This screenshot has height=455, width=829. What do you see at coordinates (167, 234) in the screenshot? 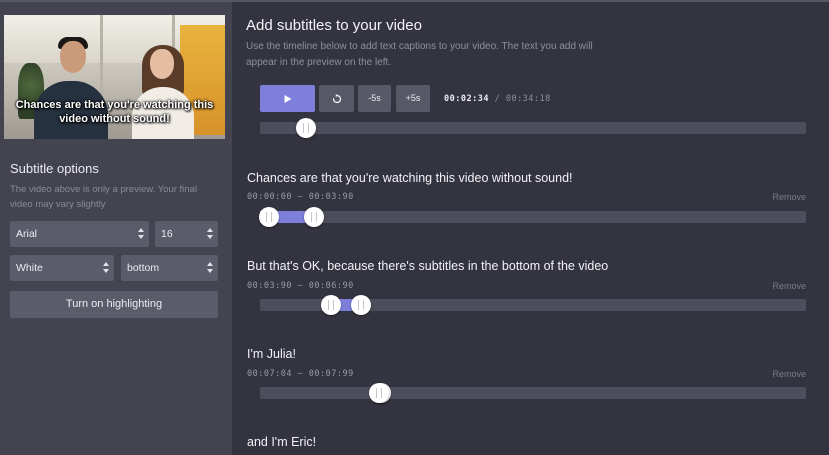
I see `font-size-value: 16` at bounding box center [167, 234].